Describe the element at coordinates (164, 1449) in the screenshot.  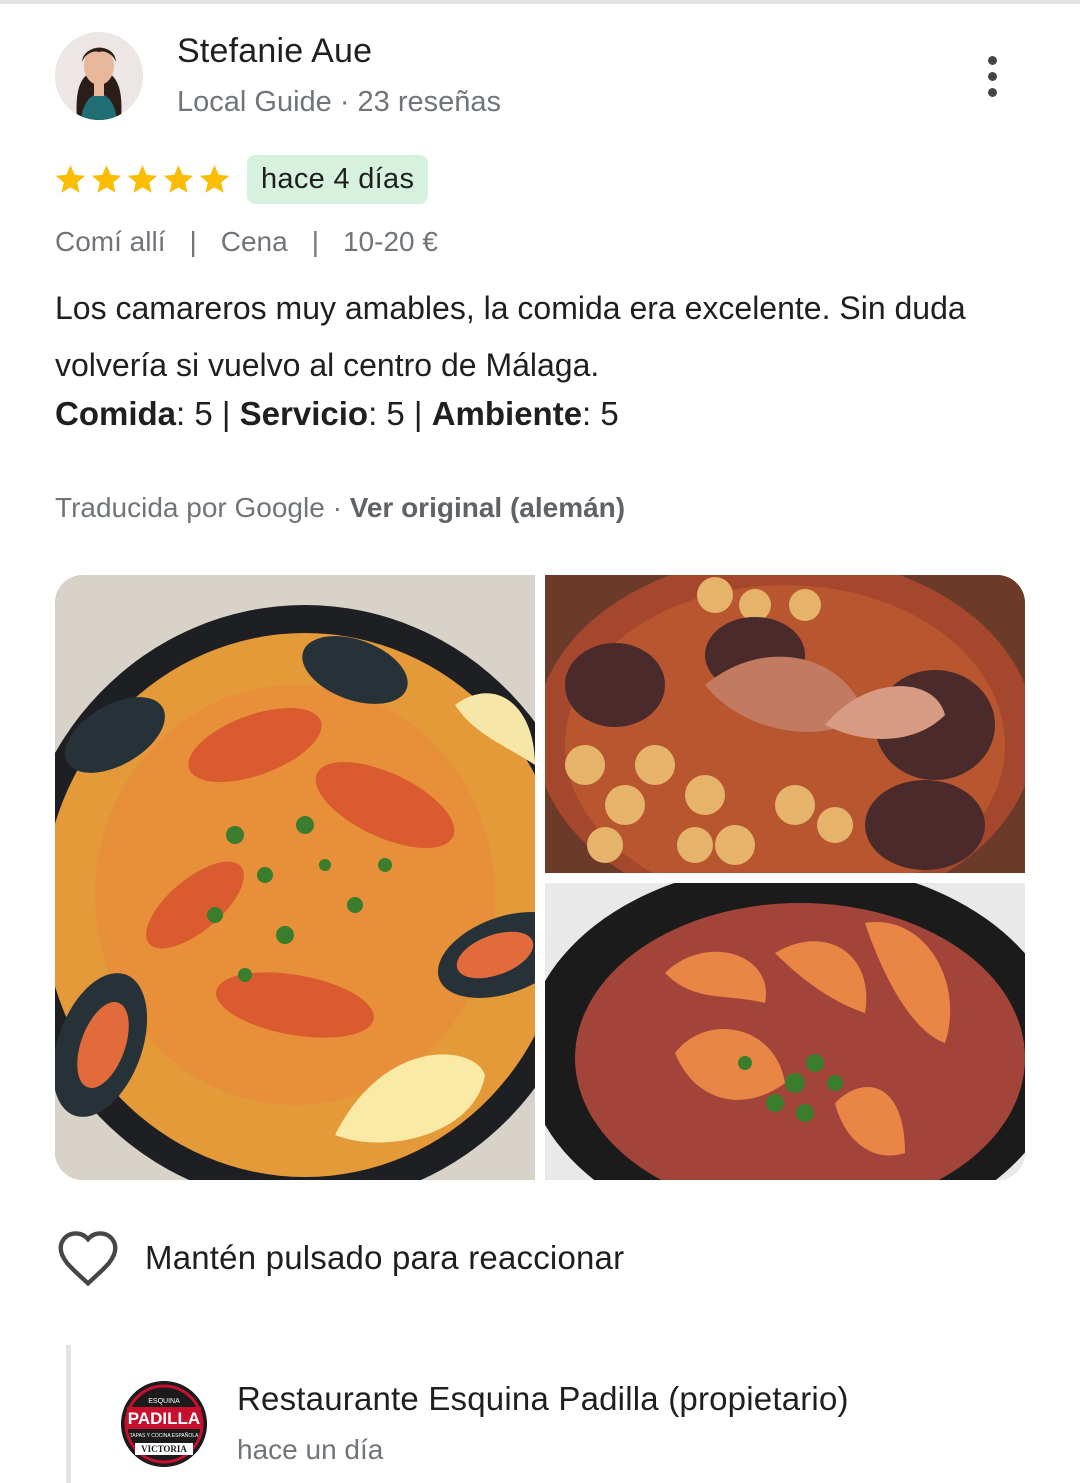
I see `logo-text-bottom: VICTORIA` at that location.